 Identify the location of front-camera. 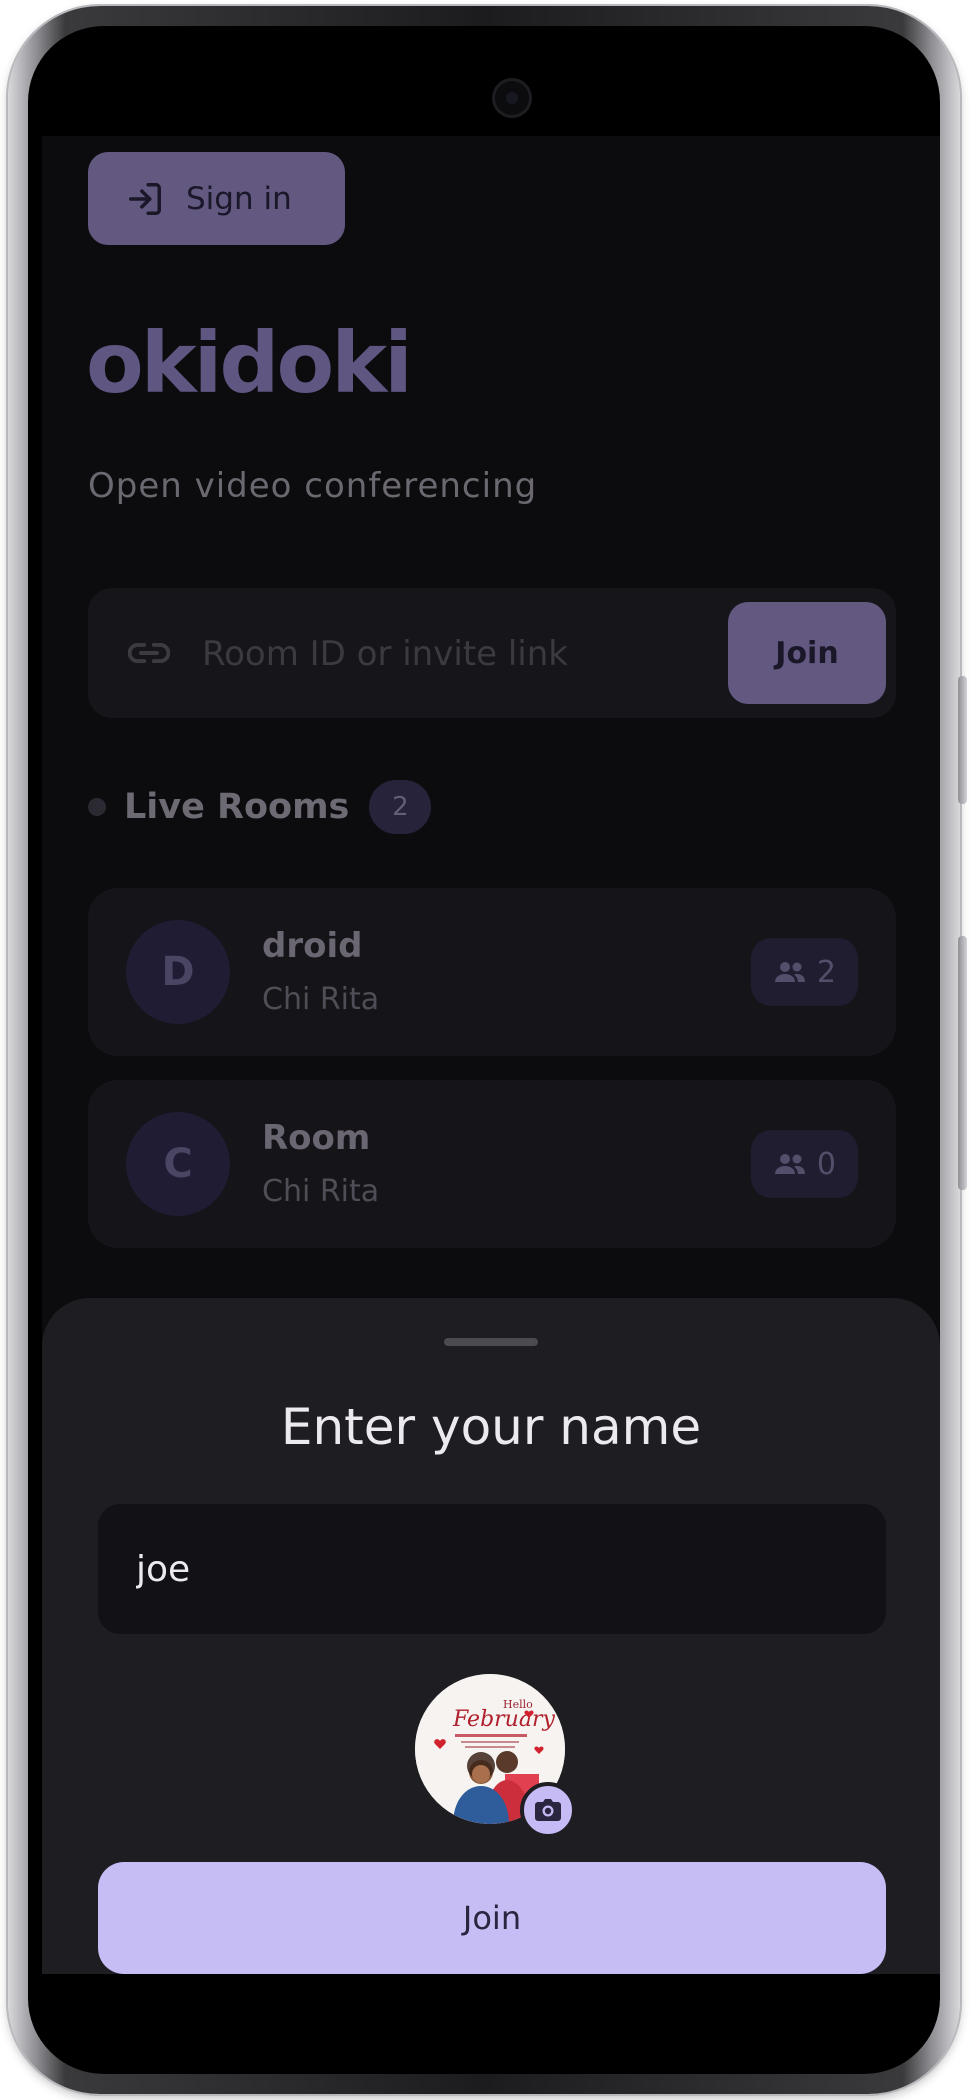
(512, 98).